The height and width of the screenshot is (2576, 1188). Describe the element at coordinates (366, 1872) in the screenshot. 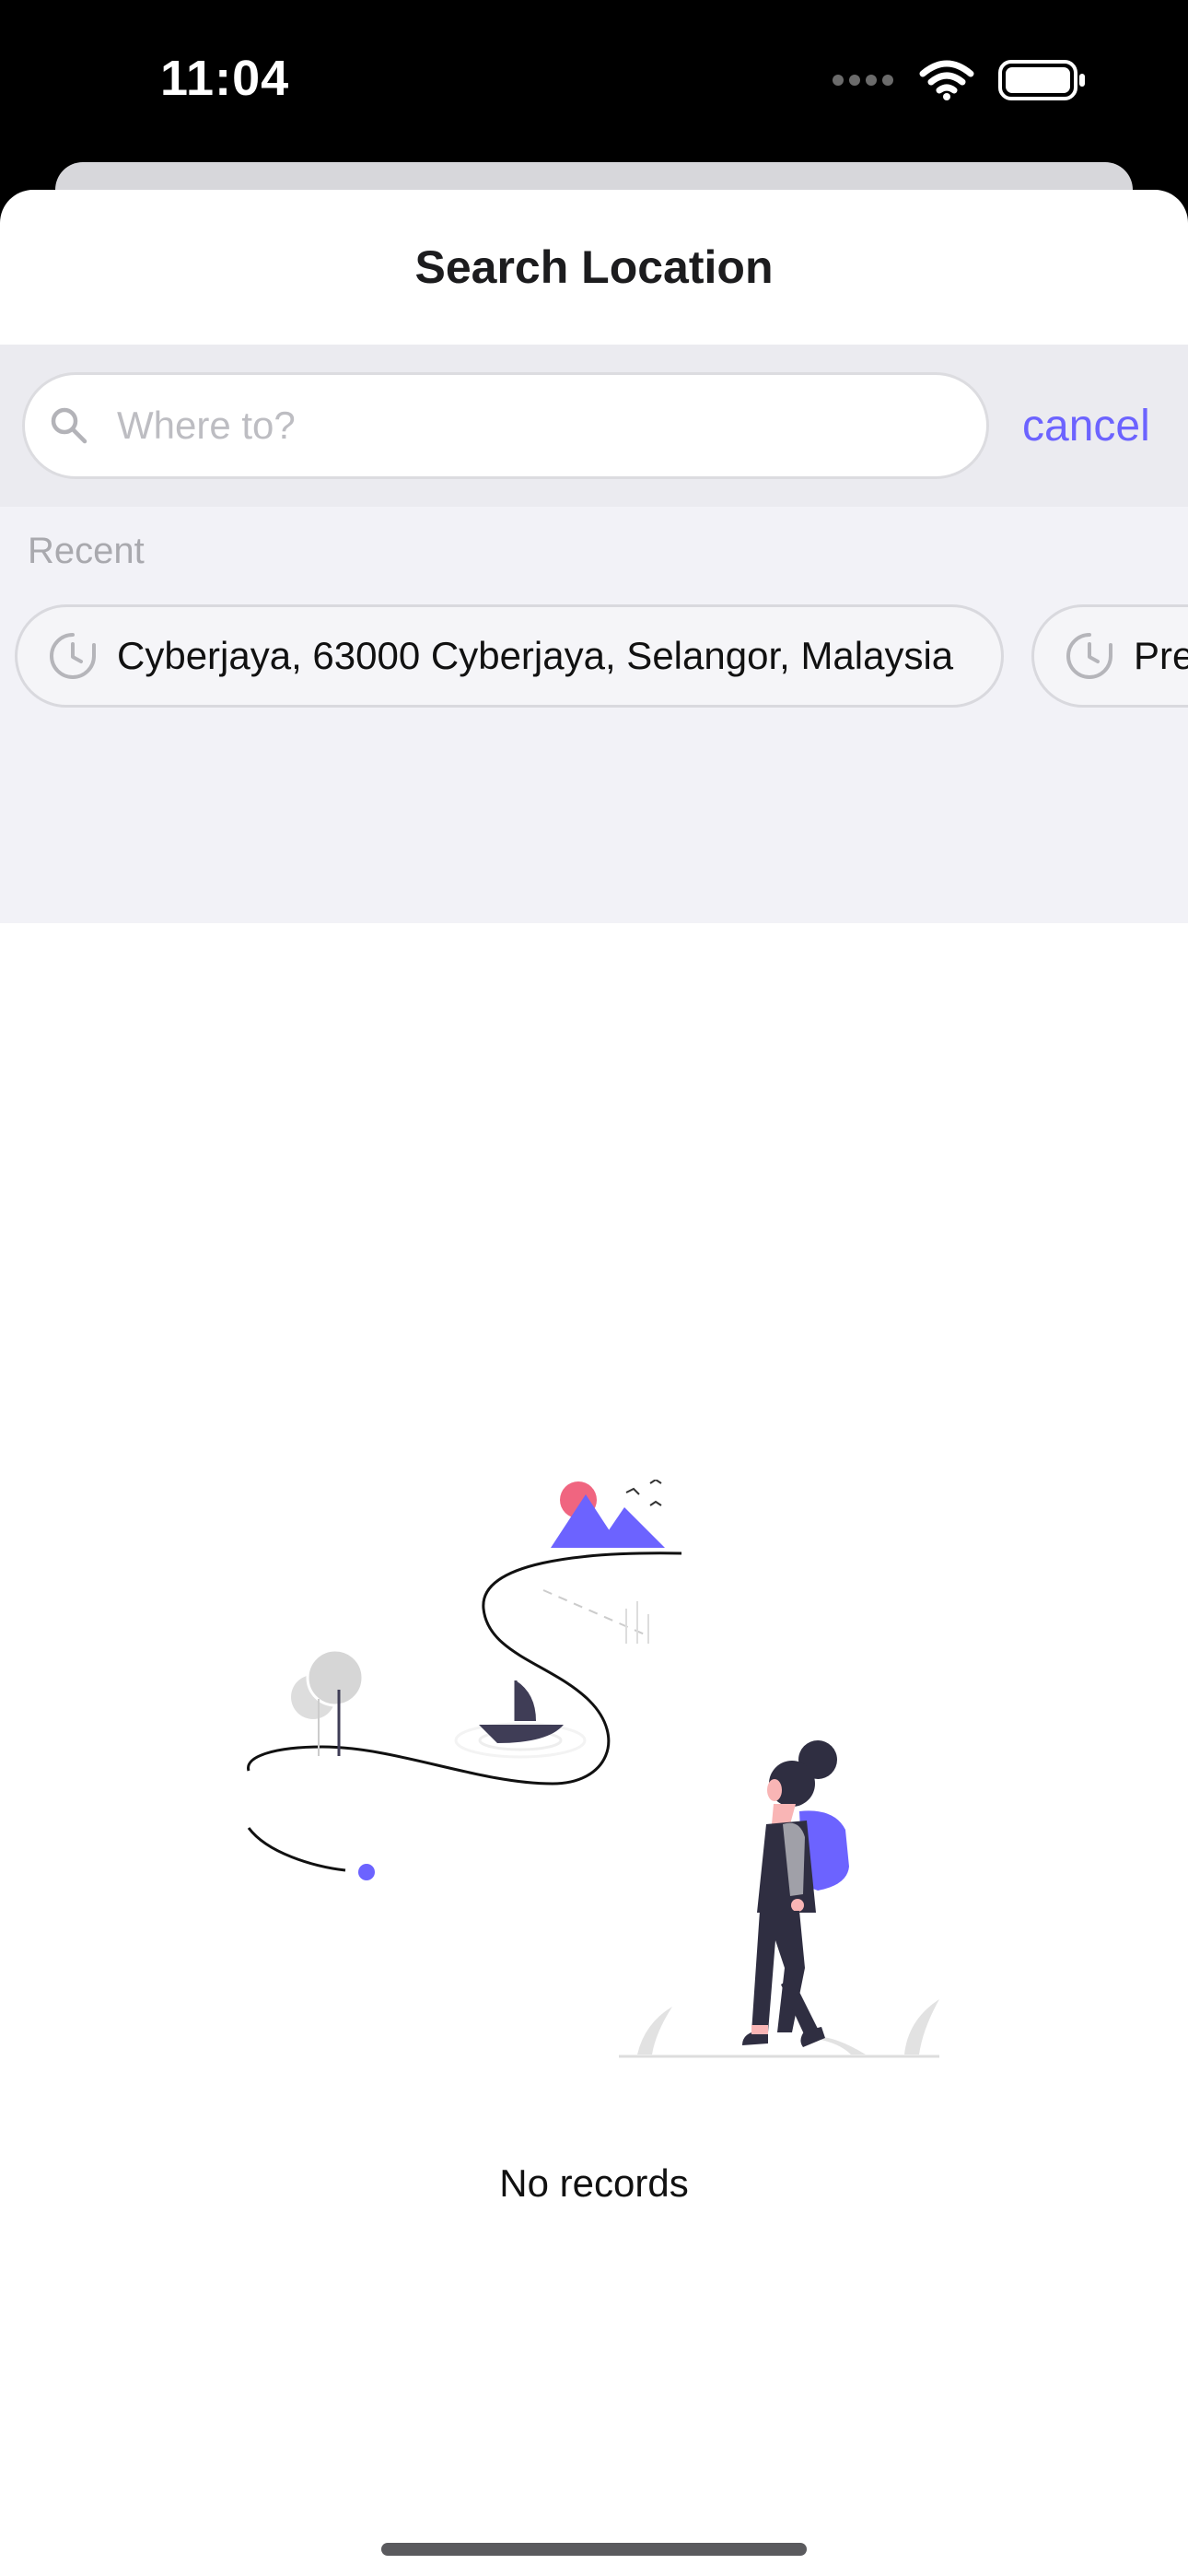

I see `path-dot` at that location.